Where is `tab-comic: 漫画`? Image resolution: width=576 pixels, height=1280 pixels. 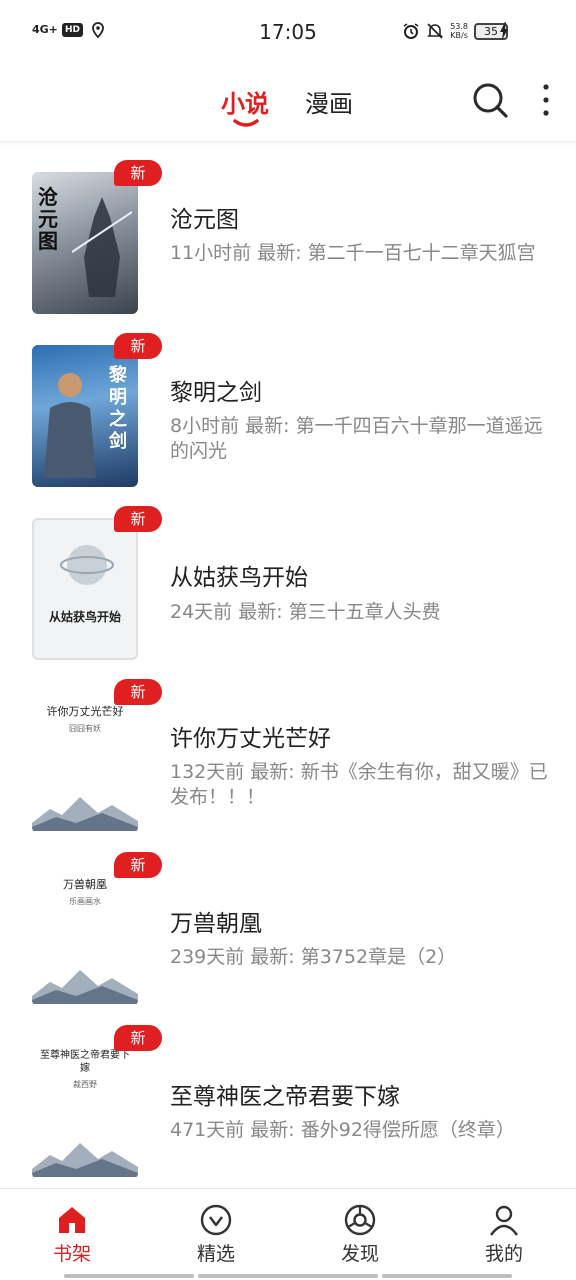
tab-comic: 漫画 is located at coordinates (329, 101).